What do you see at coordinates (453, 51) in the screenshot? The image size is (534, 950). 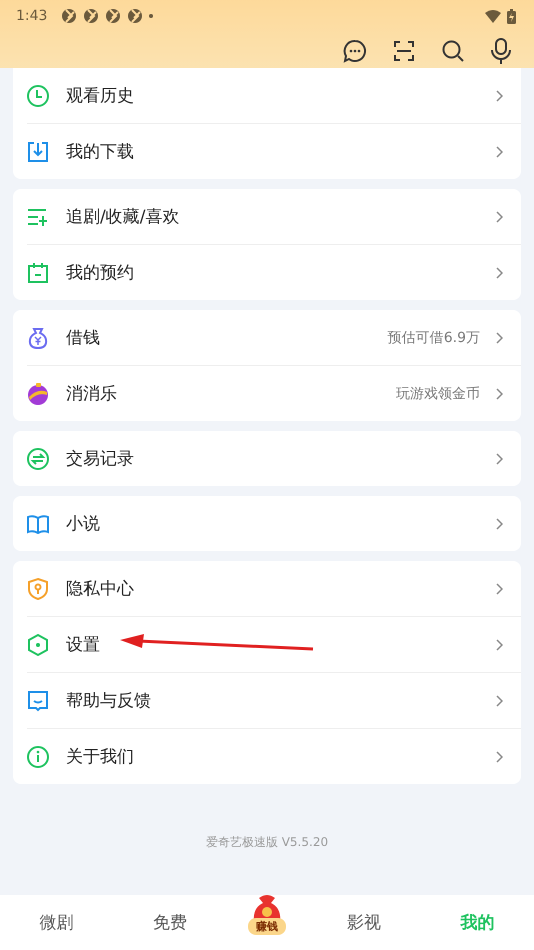 I see `search-icon` at bounding box center [453, 51].